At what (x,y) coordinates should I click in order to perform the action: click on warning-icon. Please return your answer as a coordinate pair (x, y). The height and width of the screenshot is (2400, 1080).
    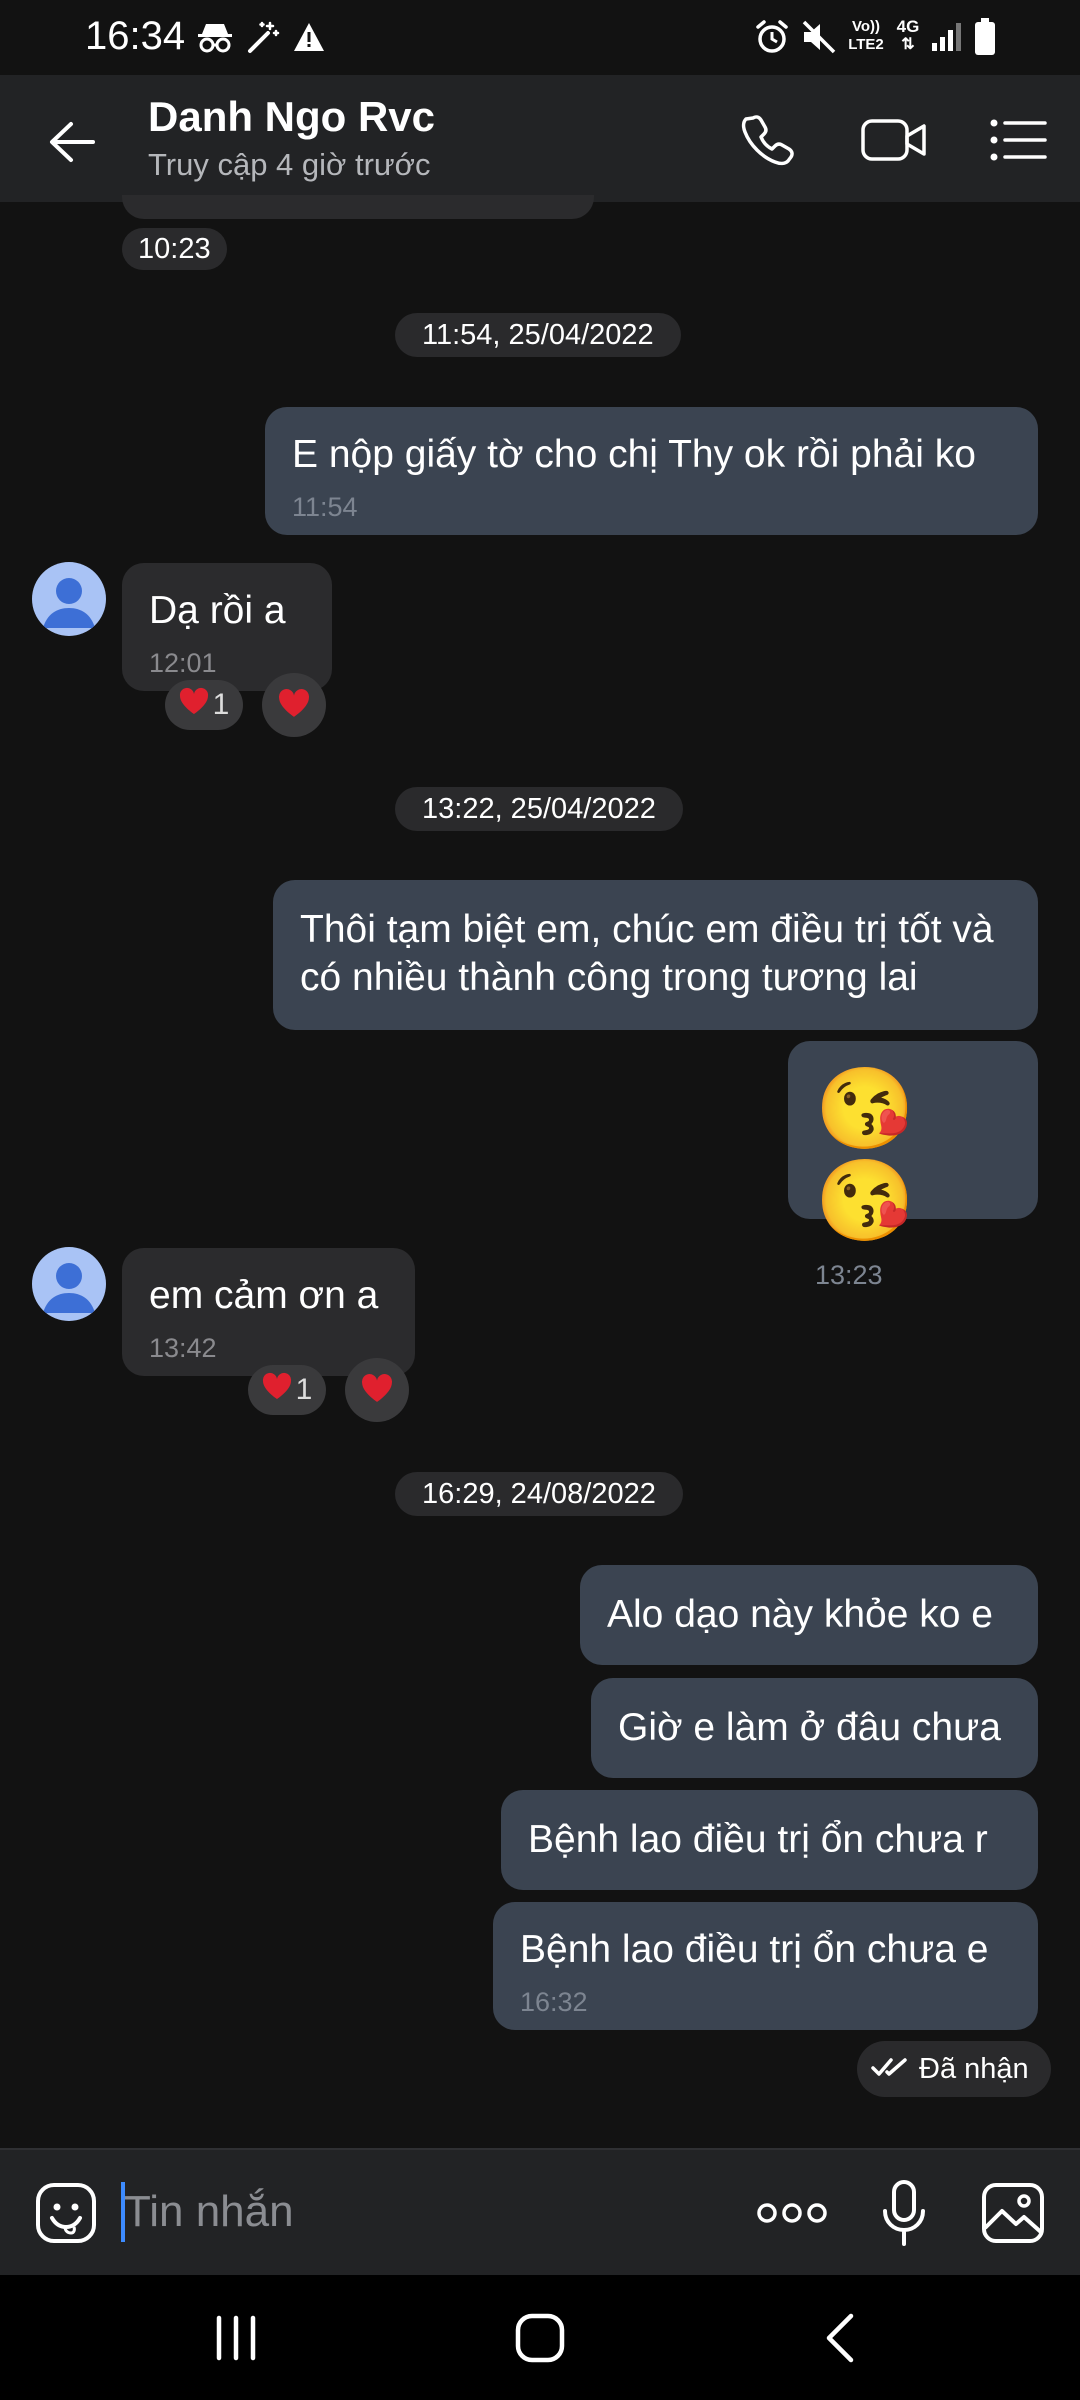
    Looking at the image, I should click on (309, 37).